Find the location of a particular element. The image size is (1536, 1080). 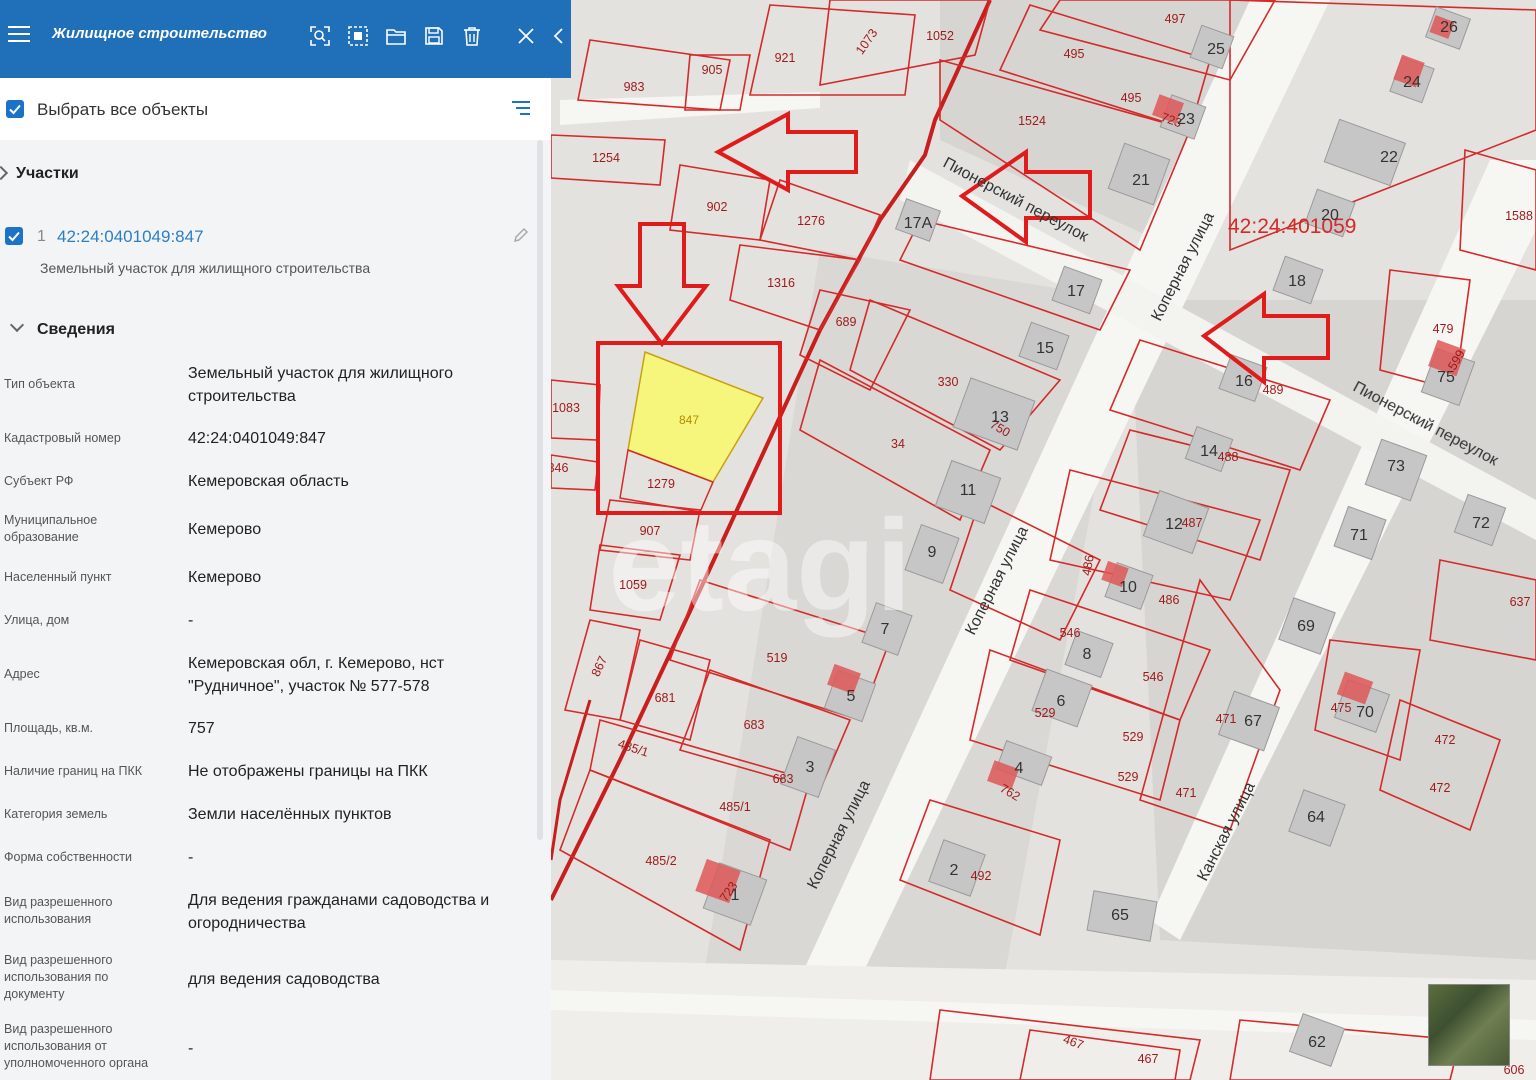

building-number: 20 is located at coordinates (1330, 215).